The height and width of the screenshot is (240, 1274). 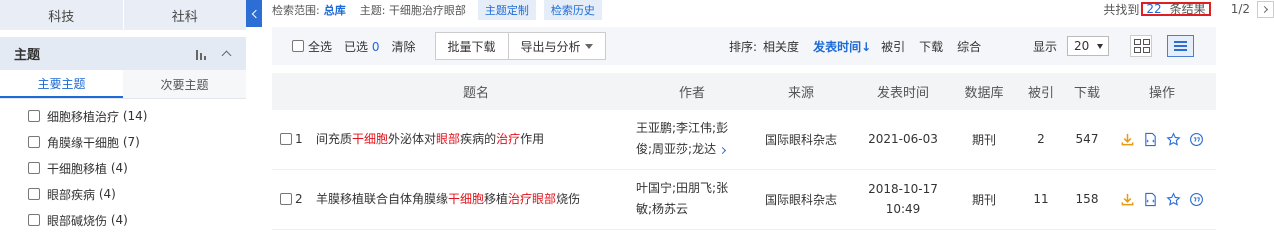 What do you see at coordinates (692, 199) in the screenshot?
I see `author-cell: 叶国宁;田朋飞;张 敏;杨苏云` at bounding box center [692, 199].